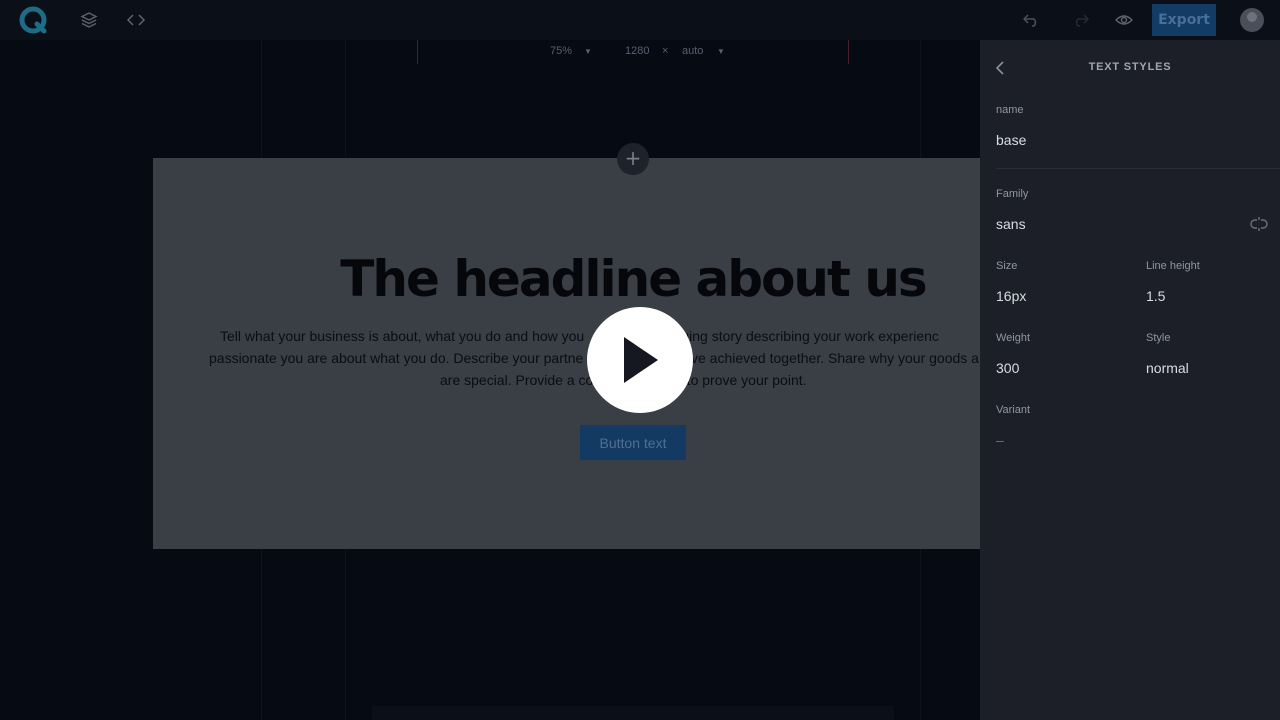 This screenshot has width=1280, height=720. I want to click on canvas-size-bar: 75% ▼ 1280 × auto ▼, so click(490, 52).